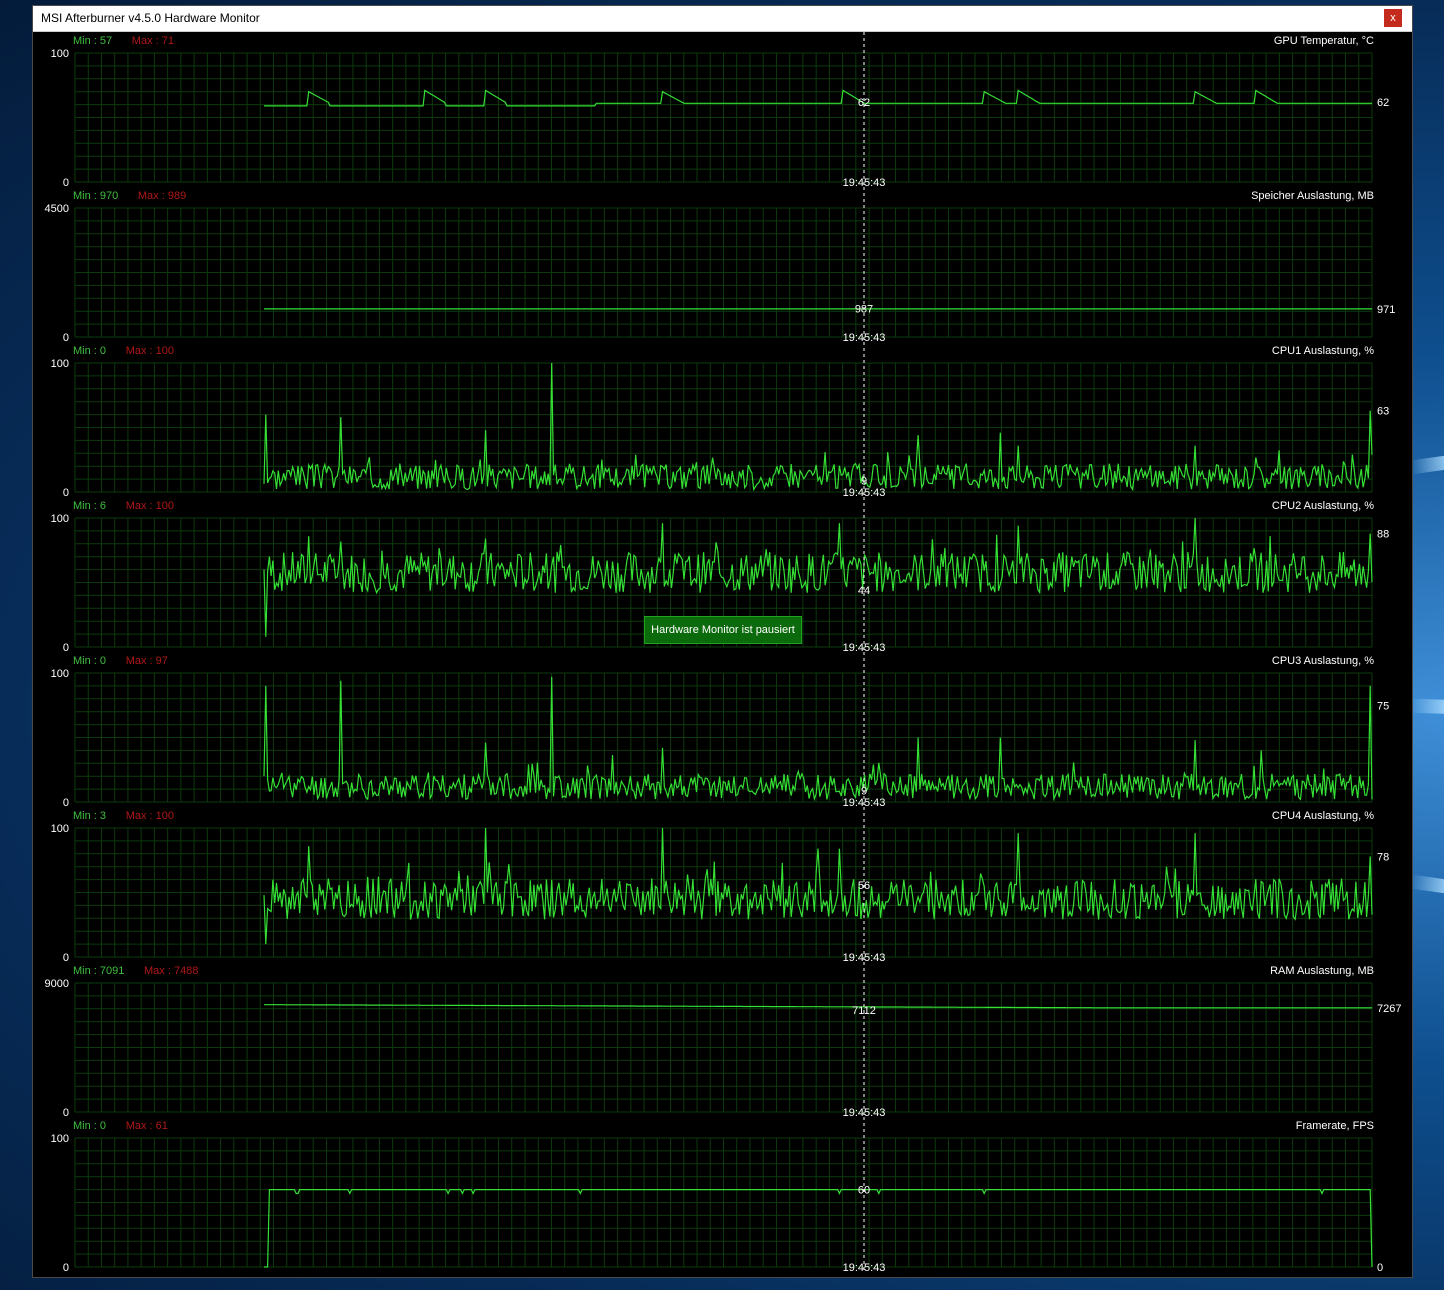  What do you see at coordinates (89, 506) in the screenshot?
I see `min-label: Min : 6` at bounding box center [89, 506].